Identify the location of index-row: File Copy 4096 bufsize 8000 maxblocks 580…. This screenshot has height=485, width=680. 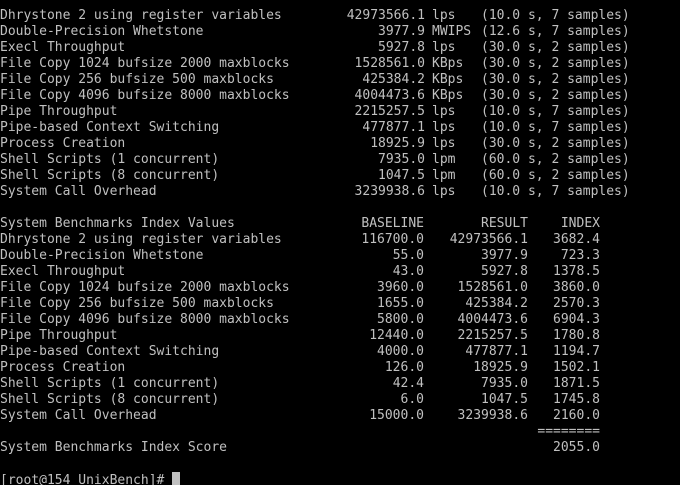
(340, 320).